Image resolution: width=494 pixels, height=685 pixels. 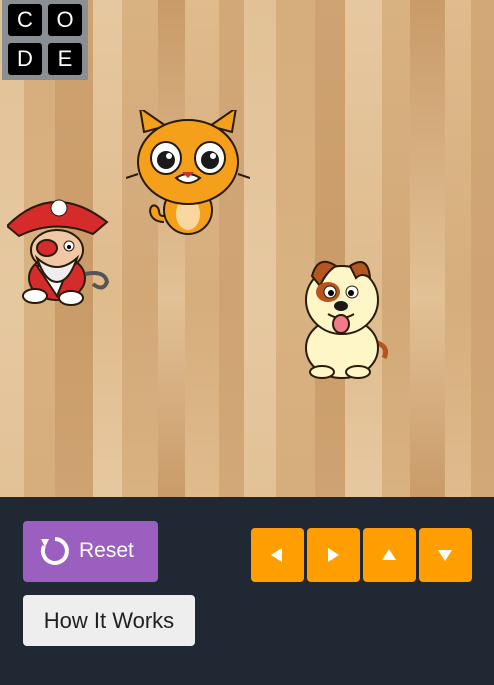 I want to click on reset-button: Reset, so click(x=90, y=551).